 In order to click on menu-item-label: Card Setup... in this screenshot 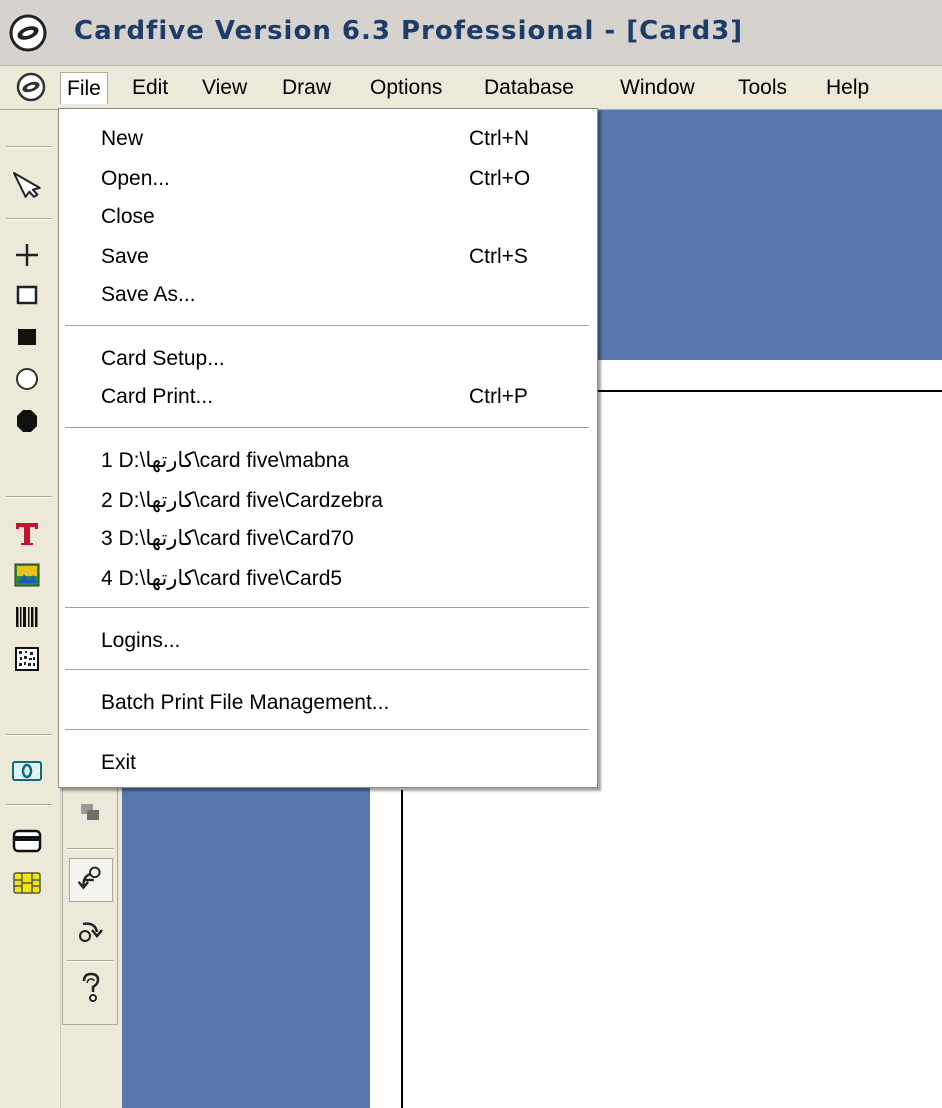, I will do `click(163, 358)`.